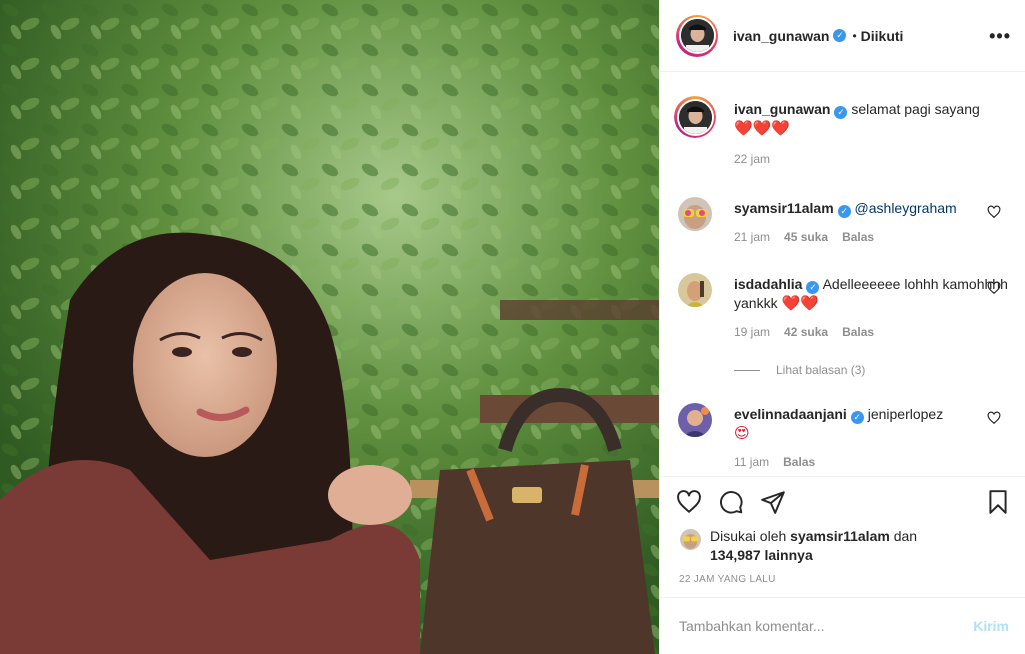 This screenshot has width=1025, height=654. Describe the element at coordinates (784, 208) in the screenshot. I see `commenter-username: syamsir11alam` at that location.